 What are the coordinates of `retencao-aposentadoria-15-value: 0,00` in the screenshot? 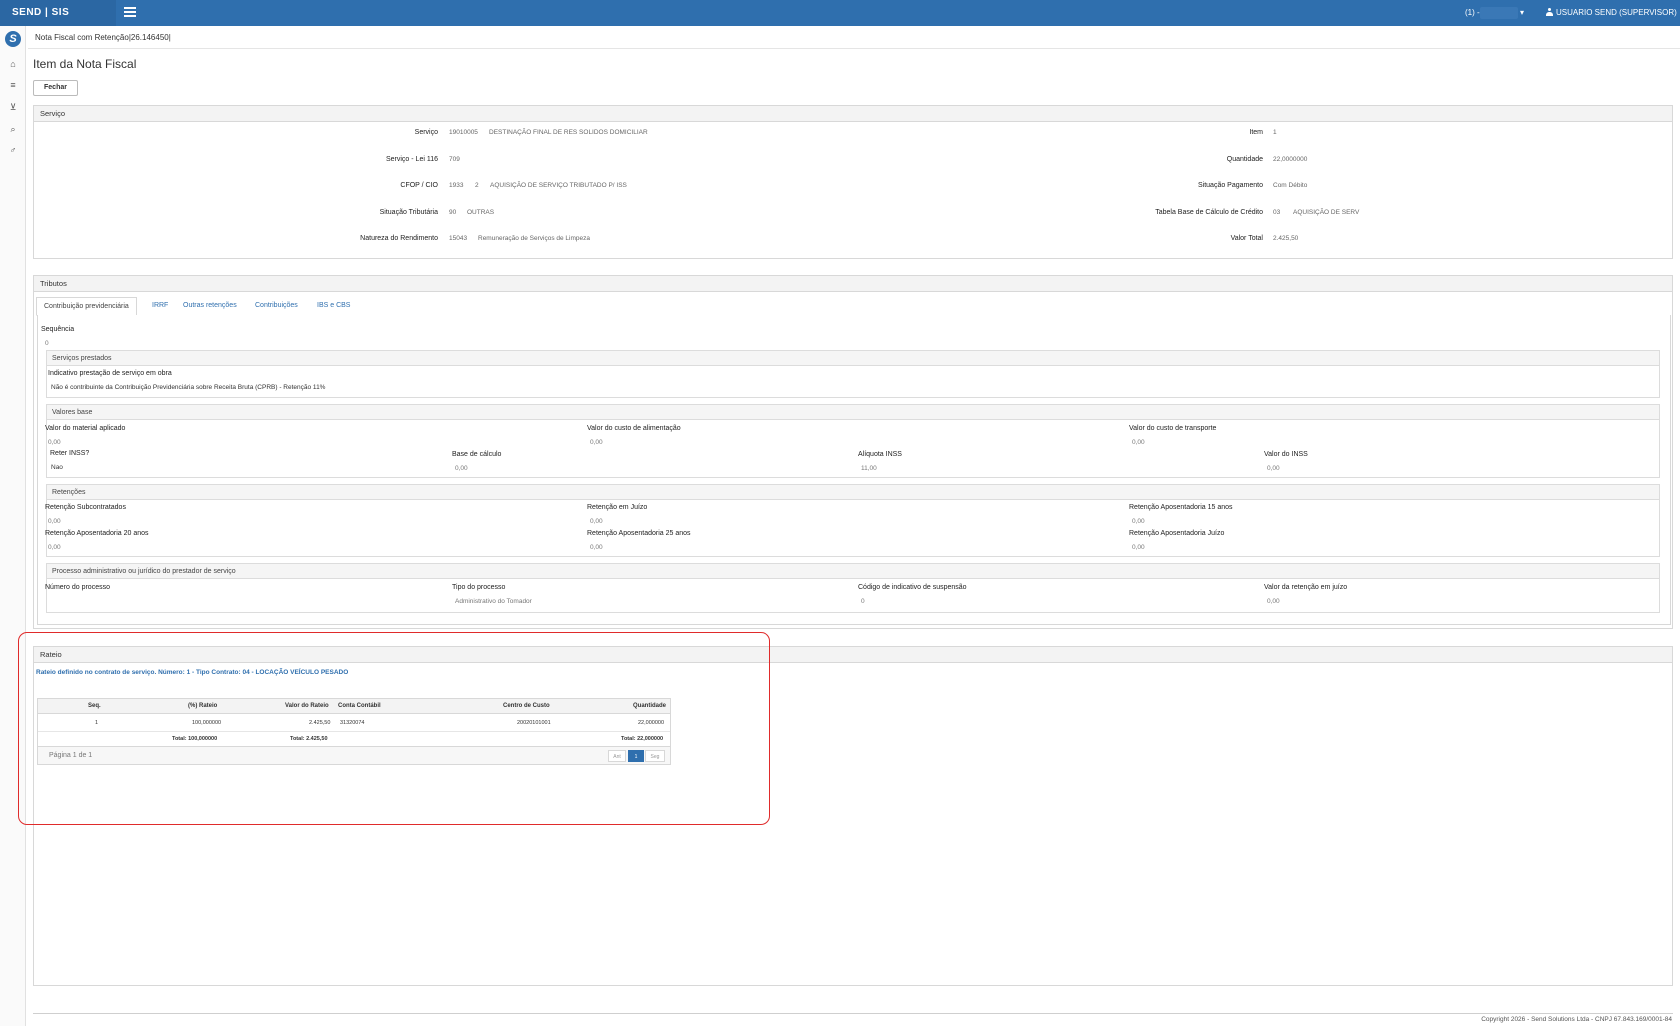 It's located at (1138, 521).